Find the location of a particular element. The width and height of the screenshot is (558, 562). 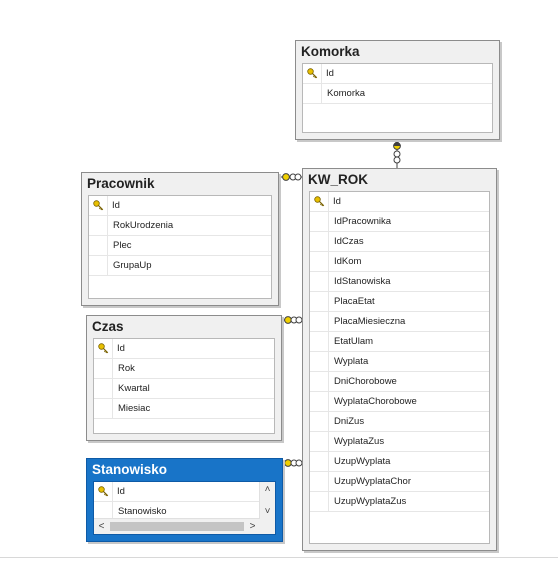

table-stanowisko: Stanowisko Id Stanowisko ˄ ˅ < > is located at coordinates (184, 500).